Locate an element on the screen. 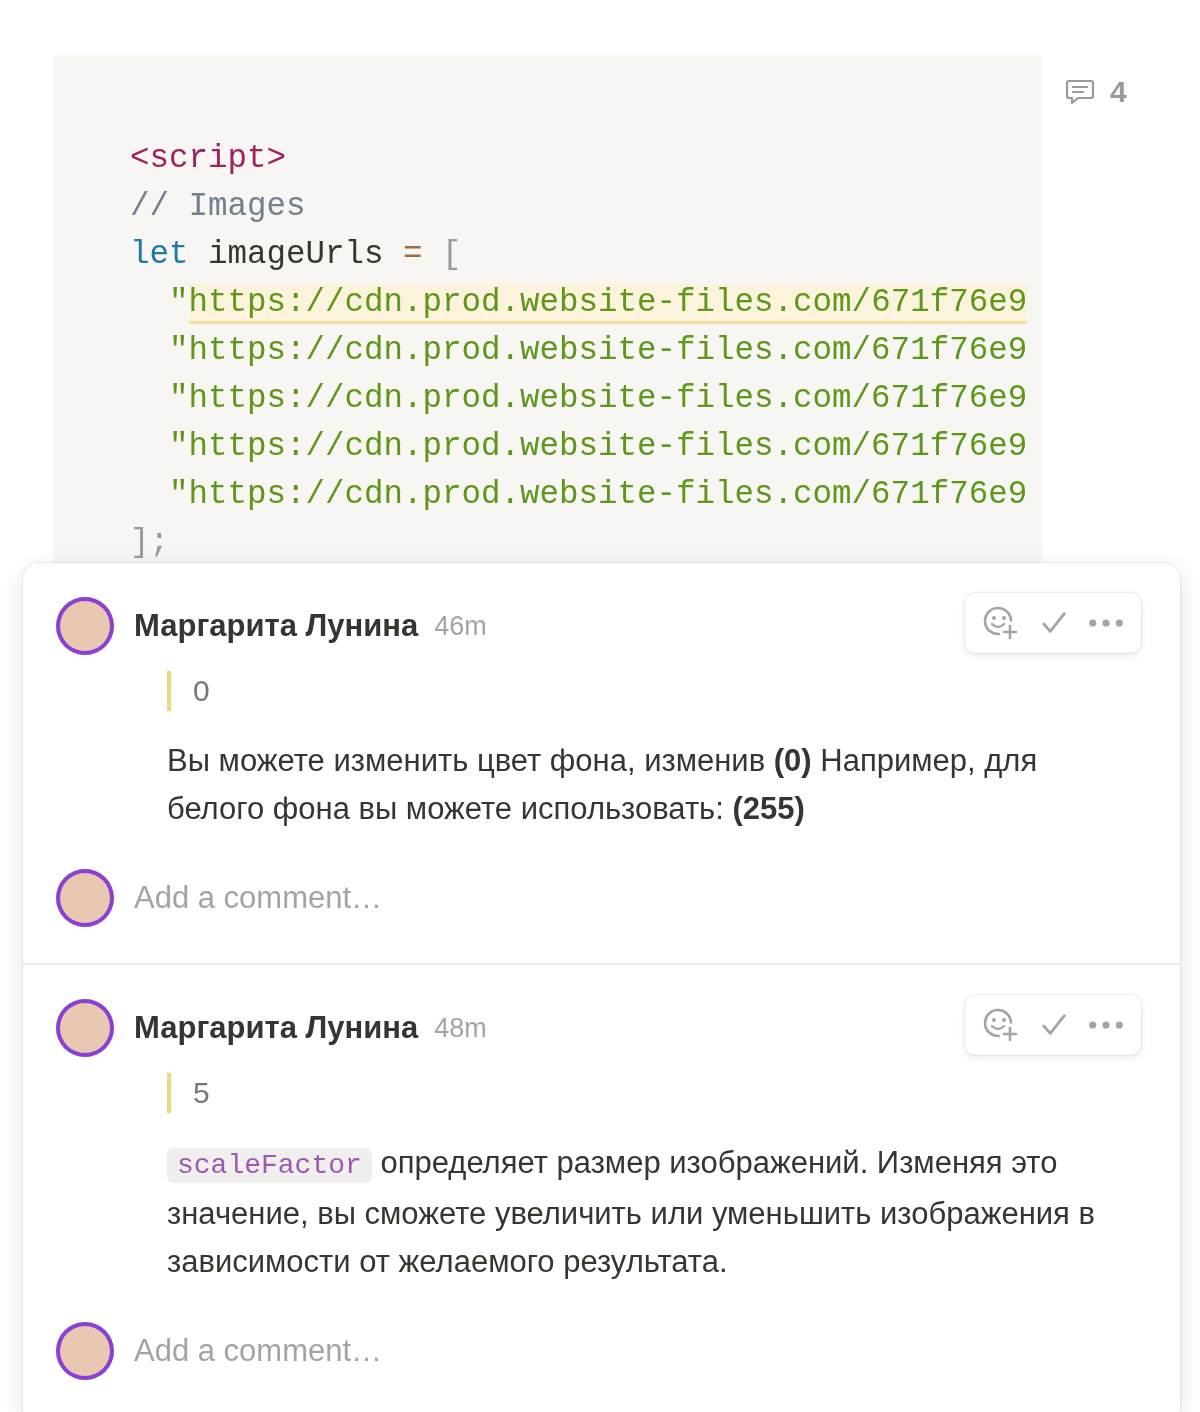 This screenshot has height=1412, width=1200. code-text: // Images is located at coordinates (218, 206).